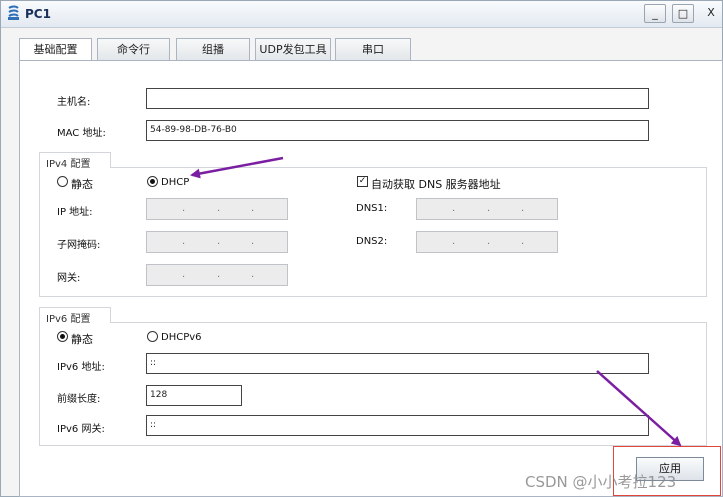 The width and height of the screenshot is (723, 497). I want to click on ipv6-group-title: IPv6 配置, so click(68, 317).